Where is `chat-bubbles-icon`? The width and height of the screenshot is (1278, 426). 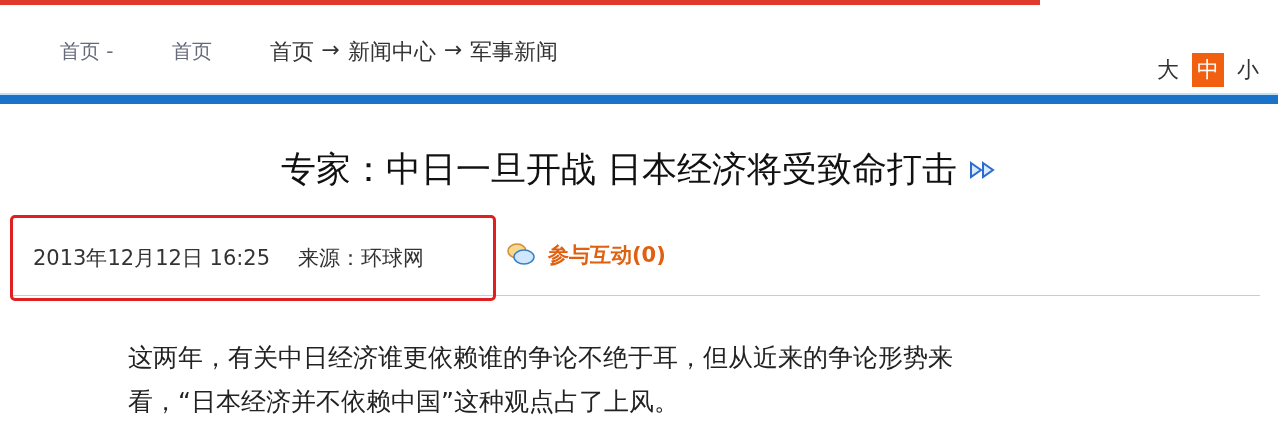 chat-bubbles-icon is located at coordinates (521, 255).